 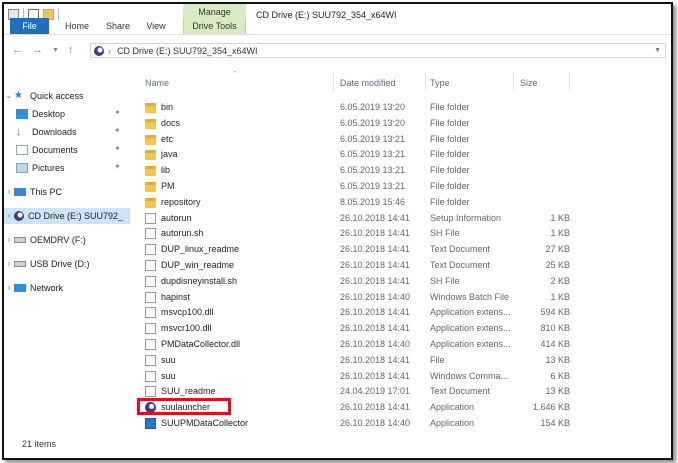 I want to click on tab-view: View, so click(x=156, y=26).